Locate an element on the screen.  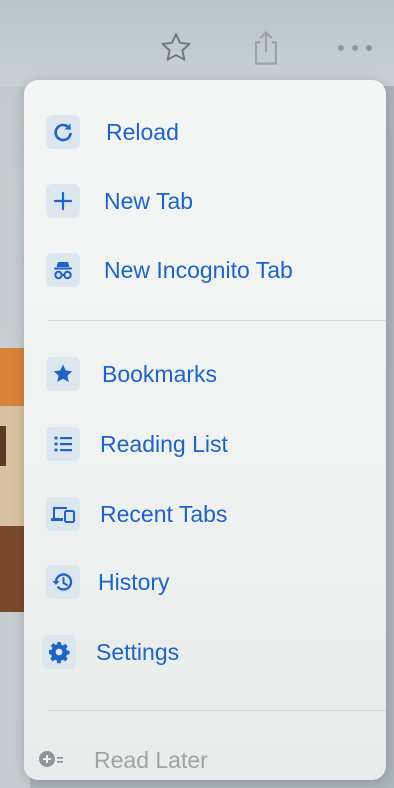
menu-item-settings: Settings is located at coordinates (205, 652).